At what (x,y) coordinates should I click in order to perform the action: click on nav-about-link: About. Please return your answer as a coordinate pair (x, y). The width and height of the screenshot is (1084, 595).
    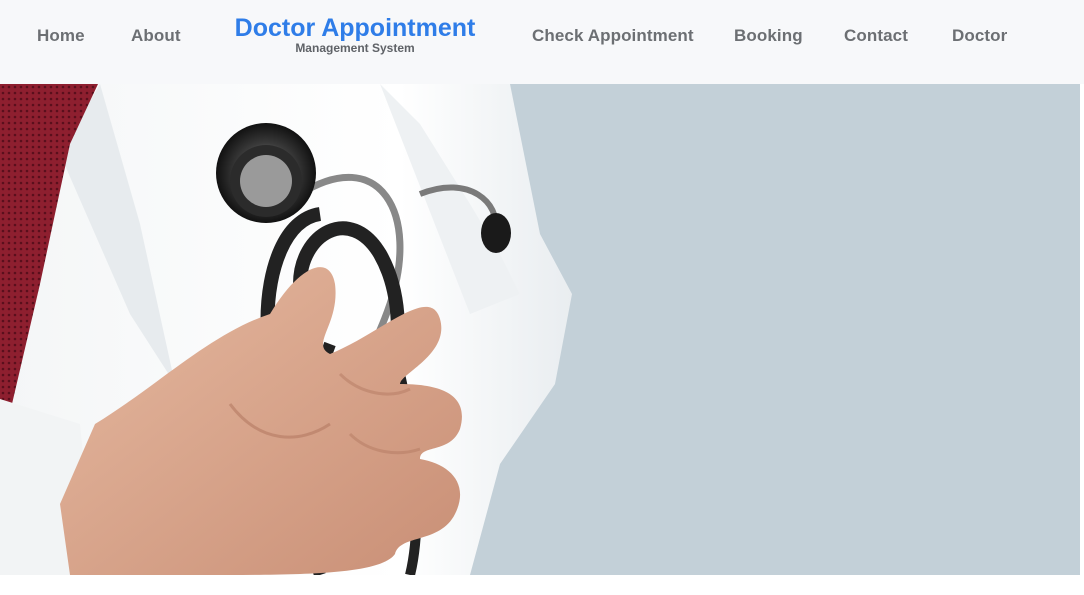
    Looking at the image, I should click on (156, 36).